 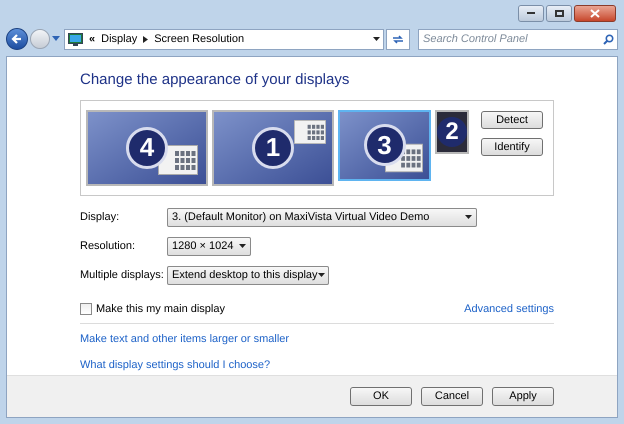 I want to click on monitor-icon, so click(x=75, y=39).